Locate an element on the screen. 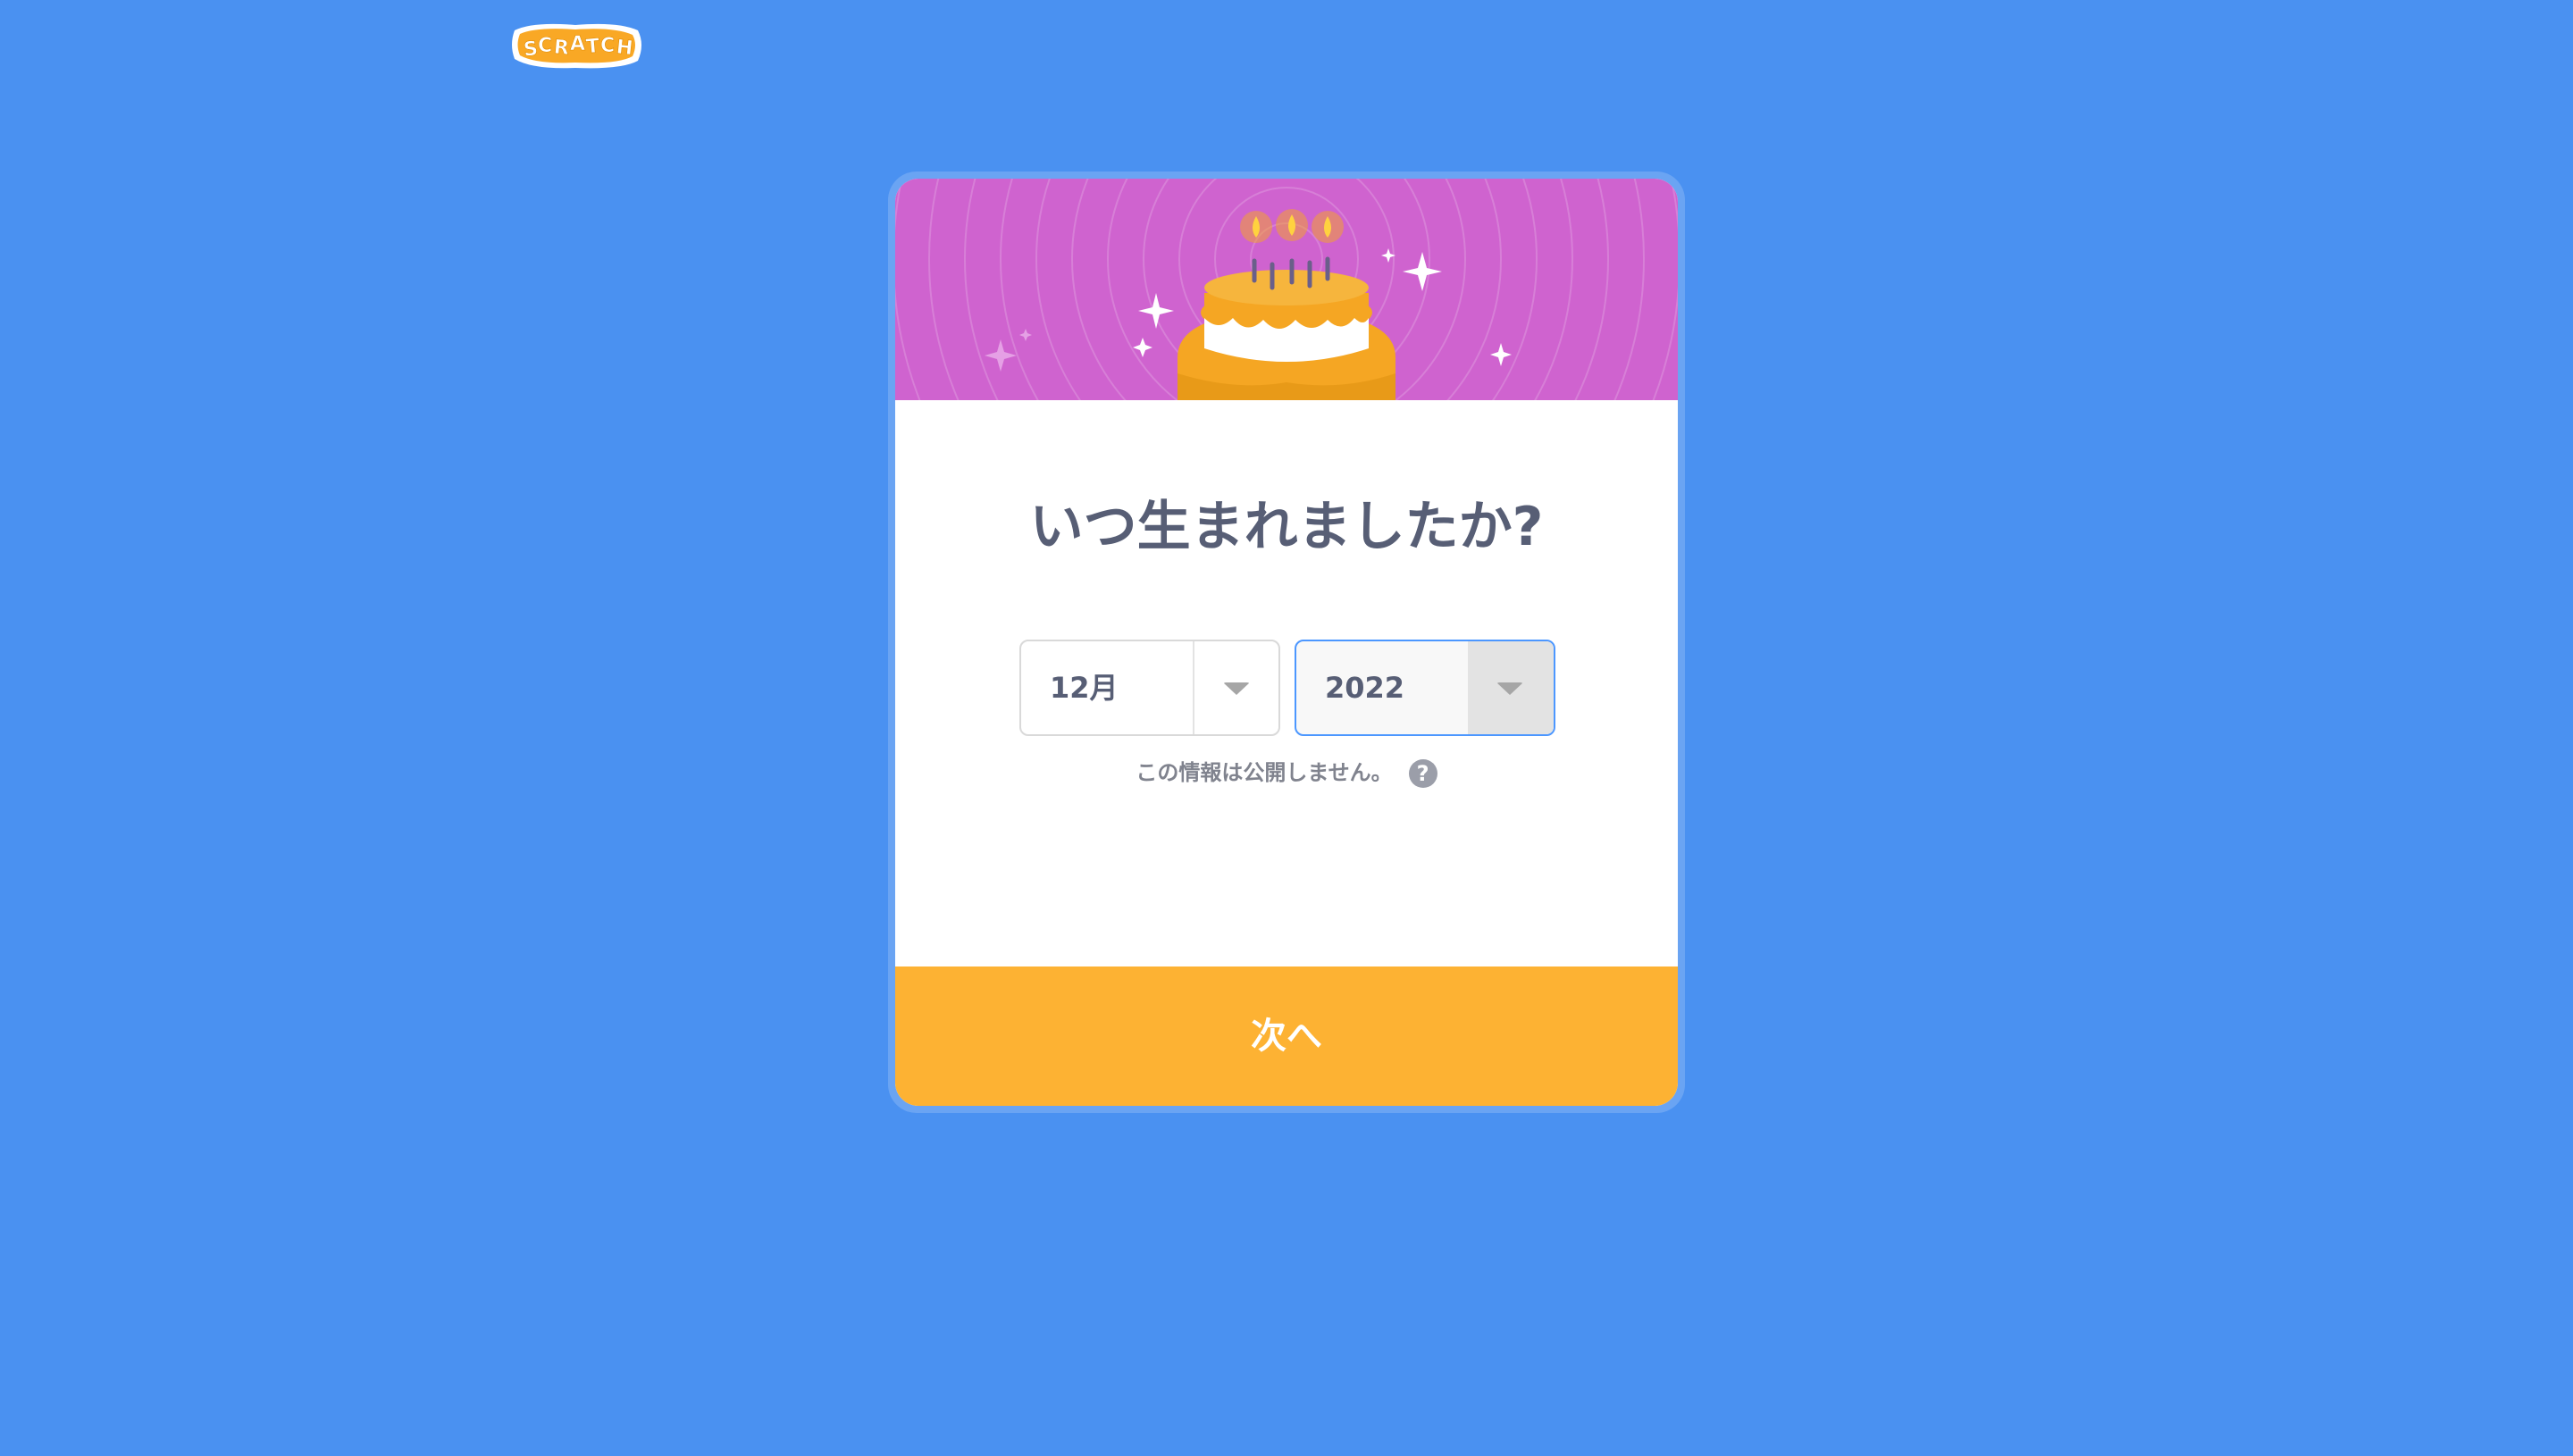 Image resolution: width=2573 pixels, height=1456 pixels. svg-text: T is located at coordinates (592, 46).